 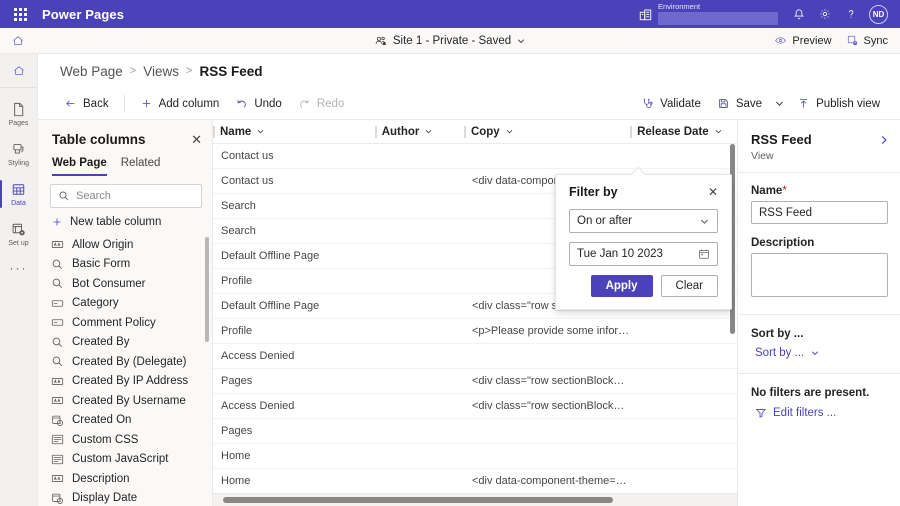 I want to click on filter-date-input: Tue Jan 10 2023, so click(x=643, y=254).